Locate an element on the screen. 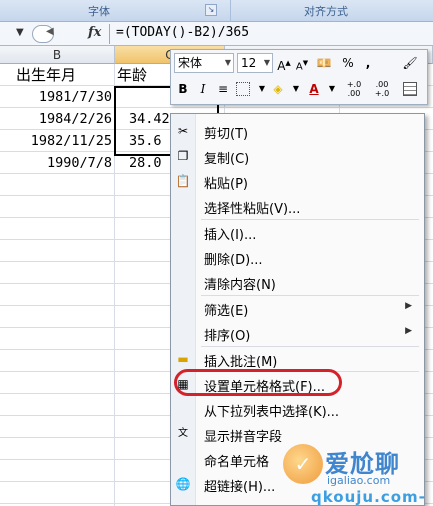 Image resolution: width=433 pixels, height=506 pixels. font-size-value: 12 is located at coordinates (249, 63).